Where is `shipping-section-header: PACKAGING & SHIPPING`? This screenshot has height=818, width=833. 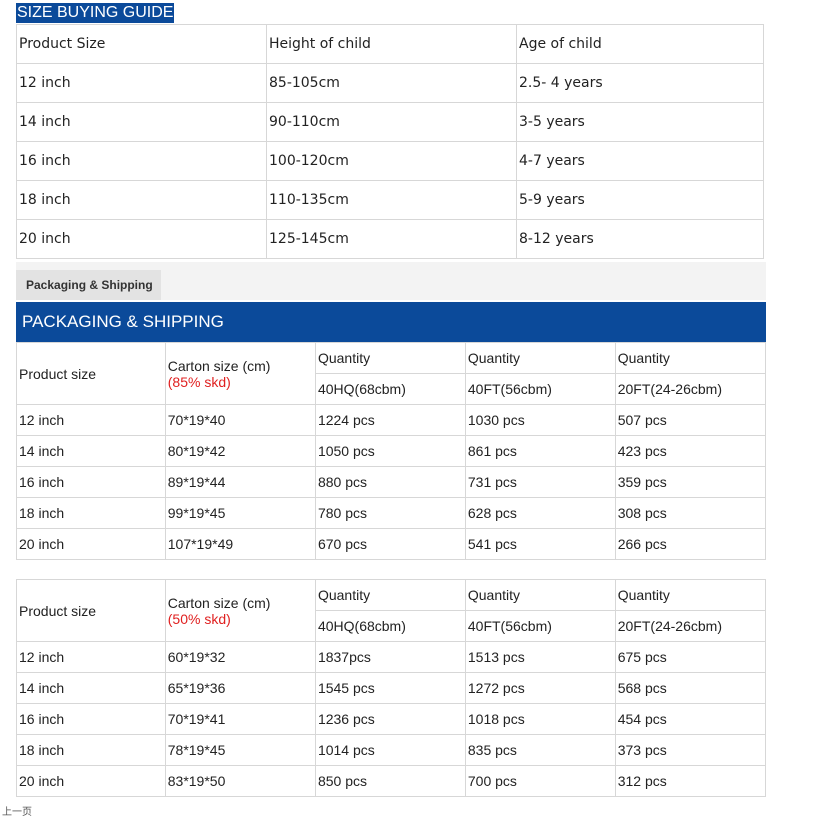
shipping-section-header: PACKAGING & SHIPPING is located at coordinates (391, 322).